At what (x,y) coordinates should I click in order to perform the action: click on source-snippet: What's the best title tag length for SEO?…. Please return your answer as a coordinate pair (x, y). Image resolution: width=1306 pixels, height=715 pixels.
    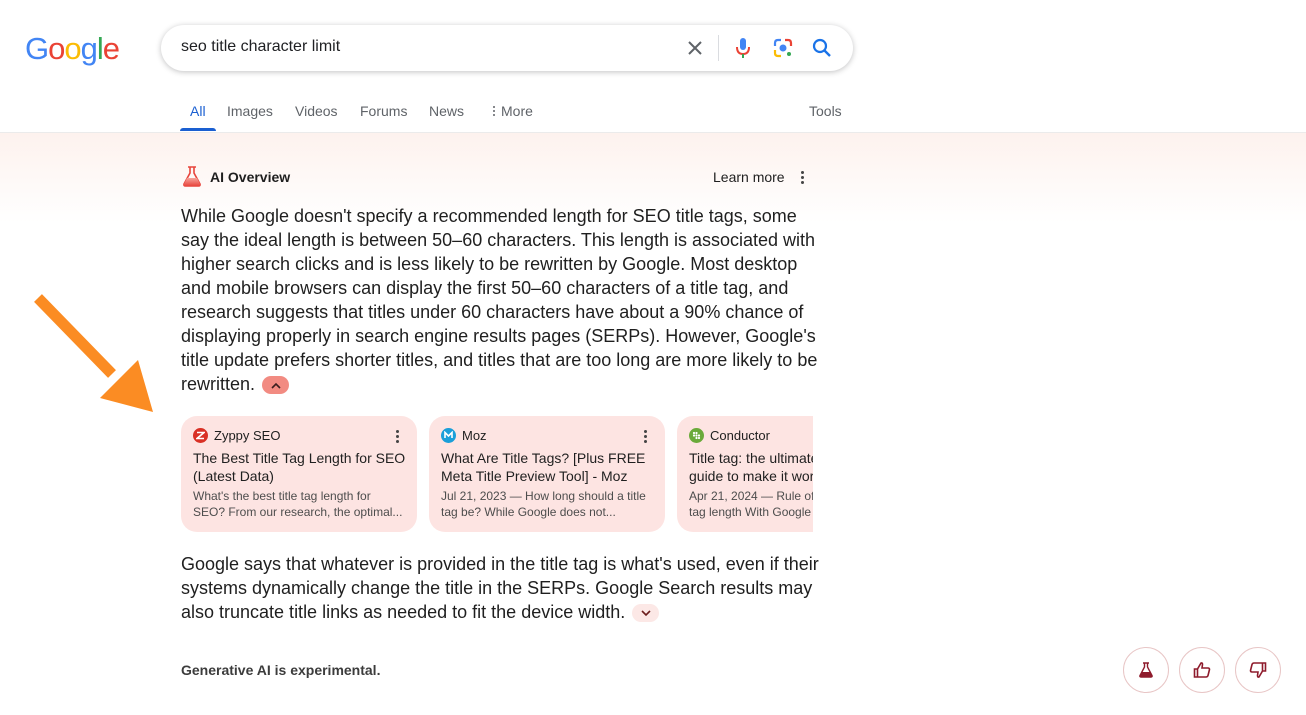
    Looking at the image, I should click on (298, 504).